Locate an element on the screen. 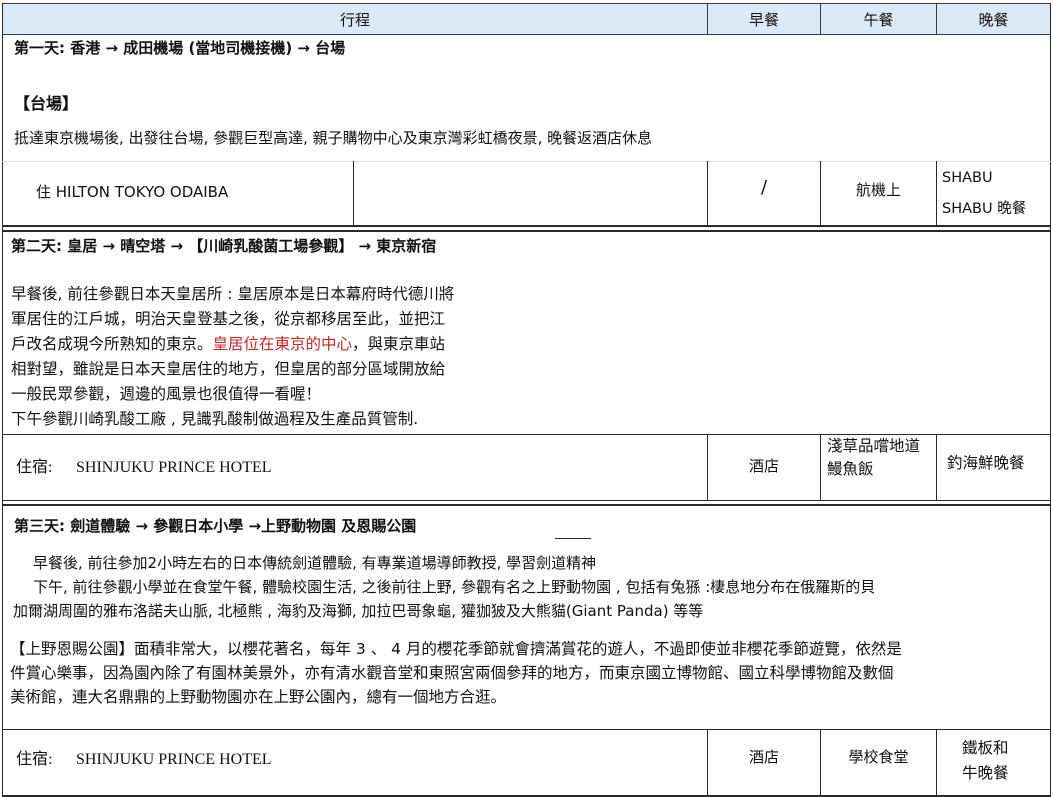 The width and height of the screenshot is (1053, 797). day3-hotel-name: SHINJUKU PRINCE HOTEL is located at coordinates (174, 759).